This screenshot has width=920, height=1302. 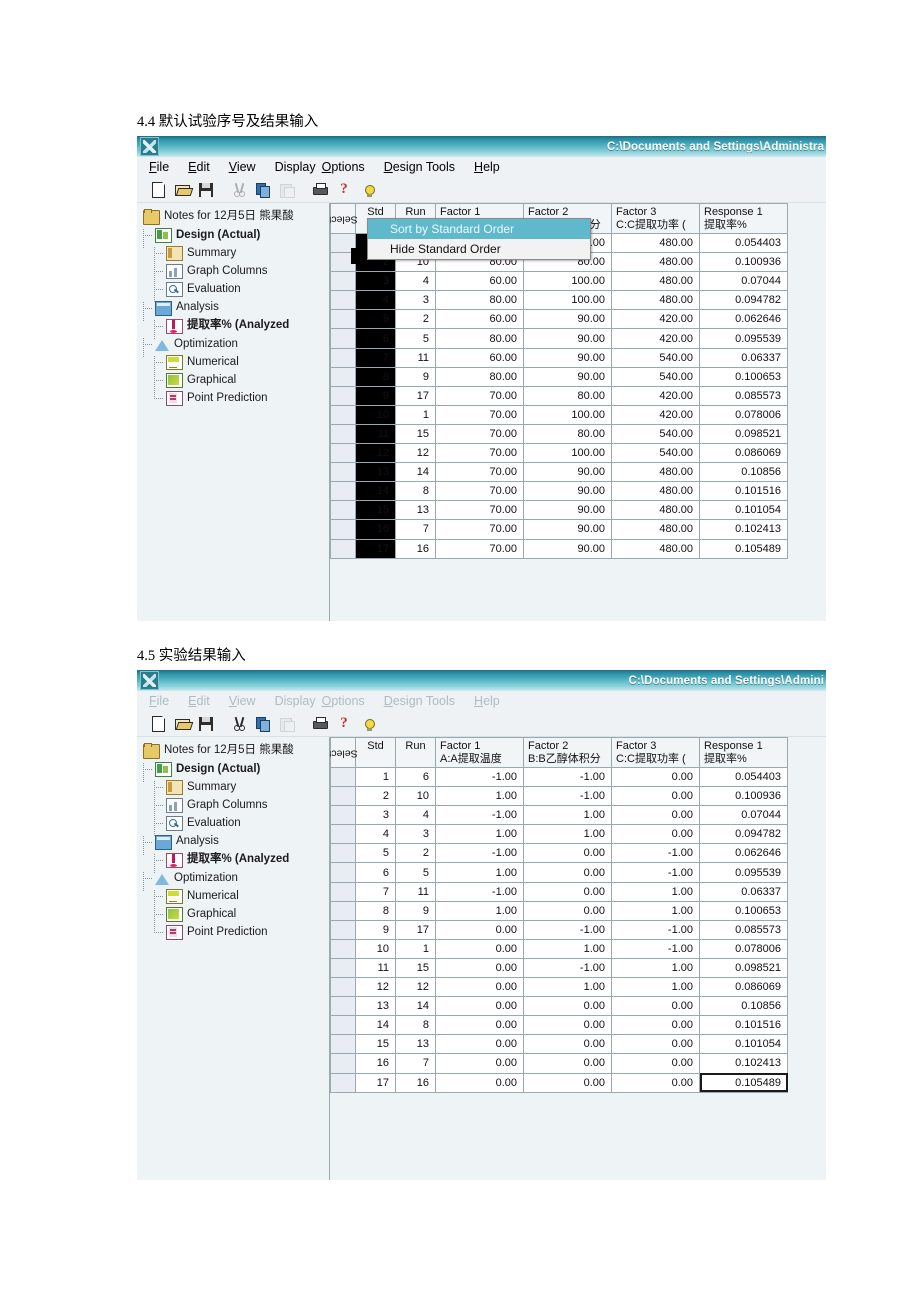 I want to click on cell-response-1: 0.054403, so click(x=743, y=777).